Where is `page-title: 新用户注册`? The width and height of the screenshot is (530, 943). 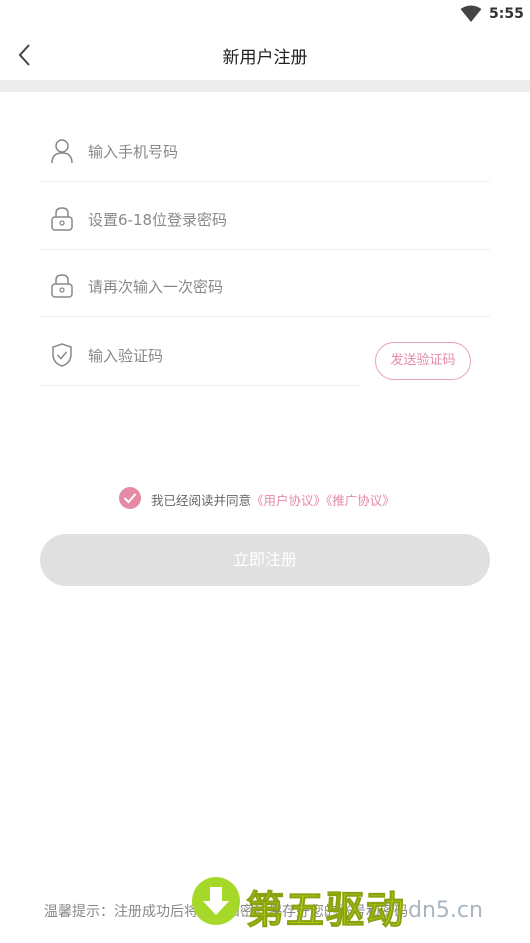 page-title: 新用户注册 is located at coordinates (265, 58).